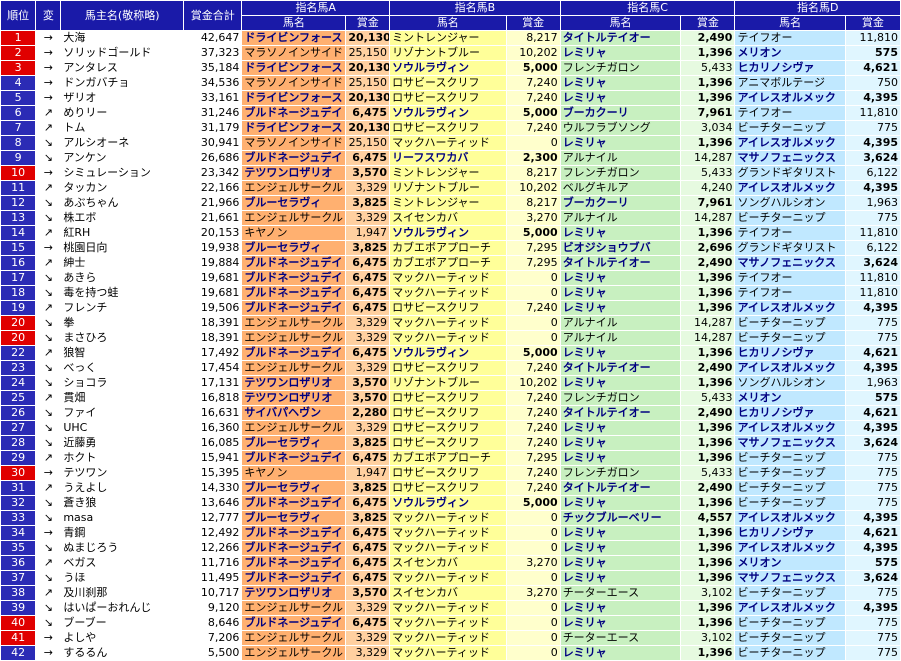 The image size is (901, 661). What do you see at coordinates (213, 263) in the screenshot?
I see `total-prize: 19,884` at bounding box center [213, 263].